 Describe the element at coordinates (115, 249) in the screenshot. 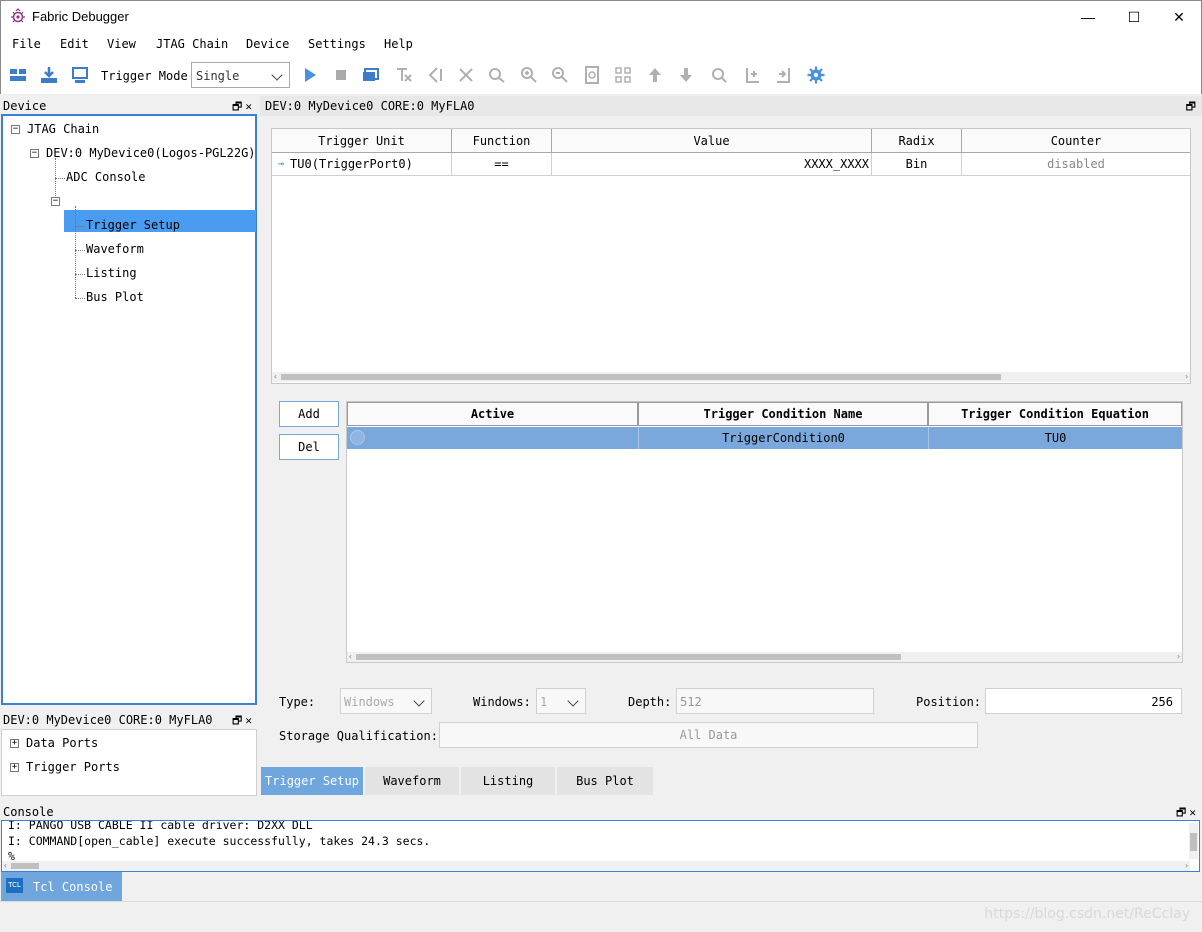

I see `tree-item-waveform: Waveform` at that location.